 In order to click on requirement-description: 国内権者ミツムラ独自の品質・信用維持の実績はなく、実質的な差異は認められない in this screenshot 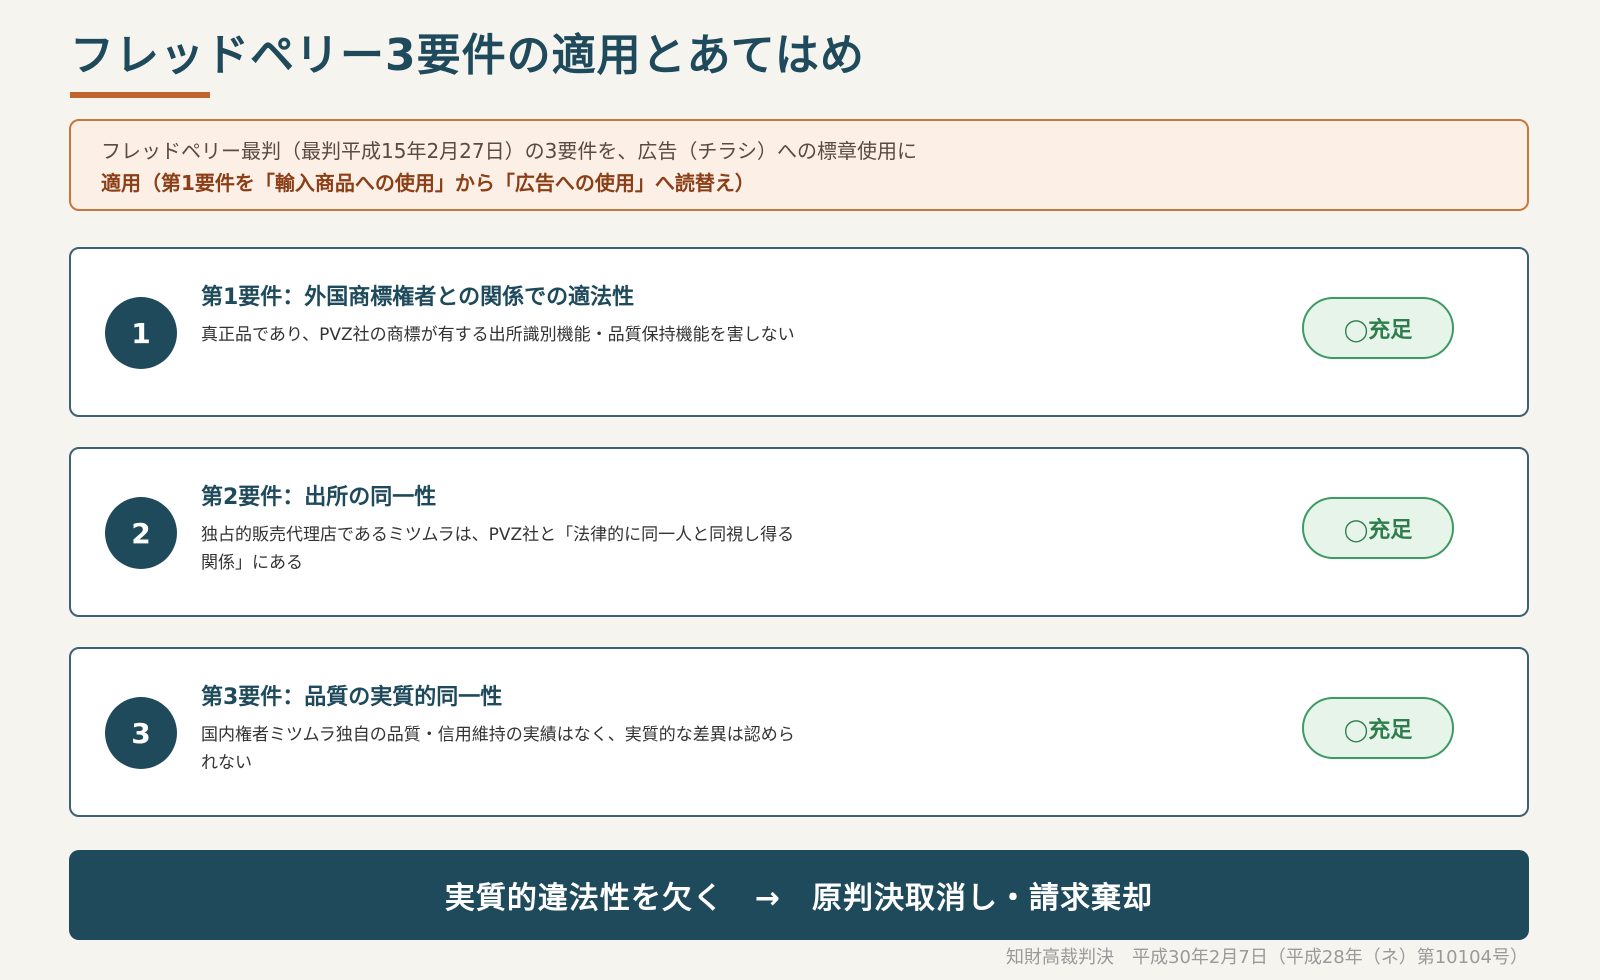, I will do `click(498, 749)`.